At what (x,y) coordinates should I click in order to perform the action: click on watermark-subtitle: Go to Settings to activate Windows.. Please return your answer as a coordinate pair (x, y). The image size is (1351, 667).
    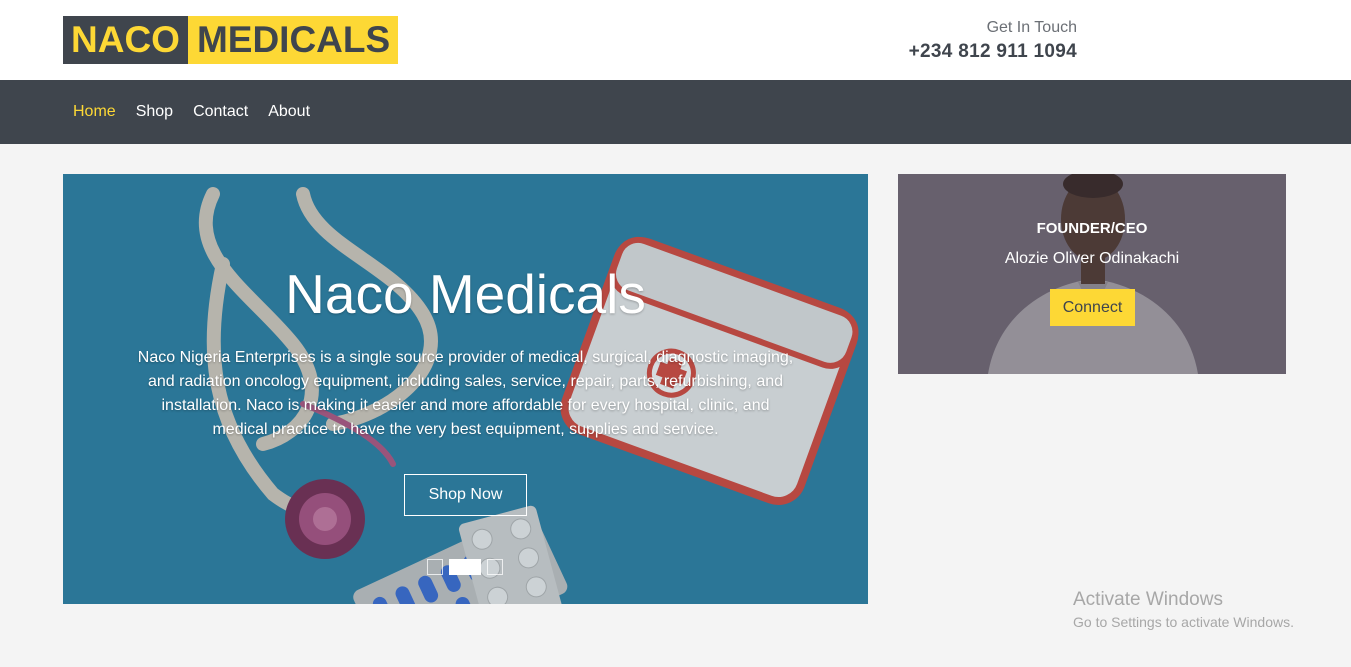
    Looking at the image, I should click on (1183, 622).